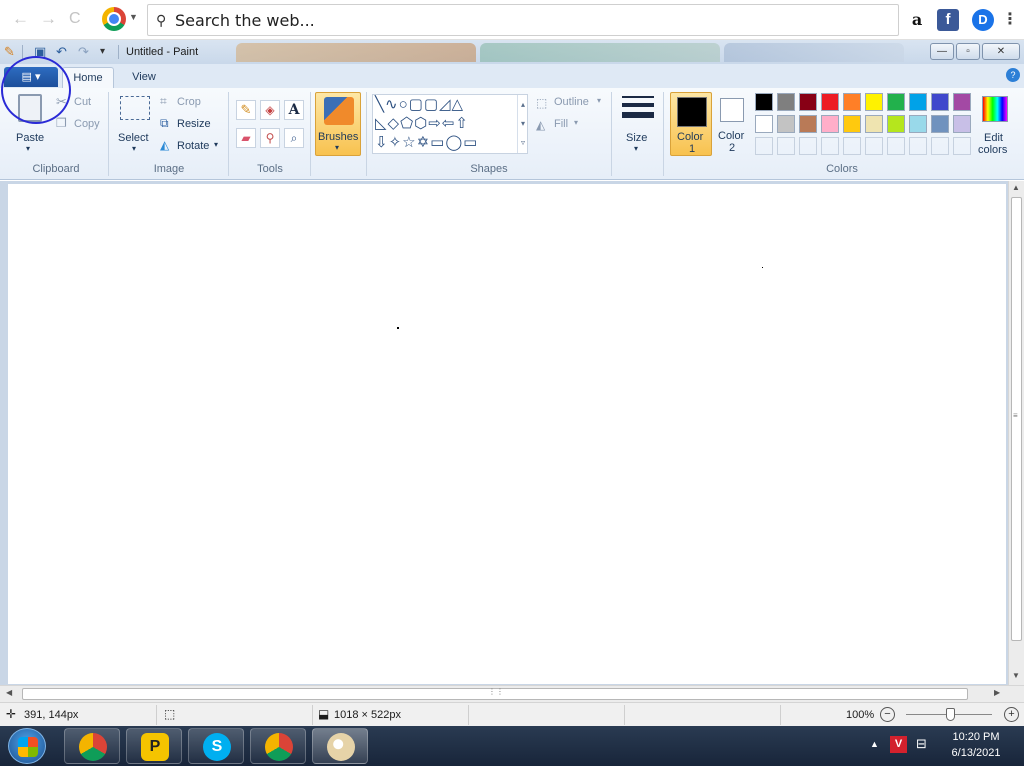 This screenshot has height=766, width=1024. I want to click on v-tray-icon: V, so click(898, 744).